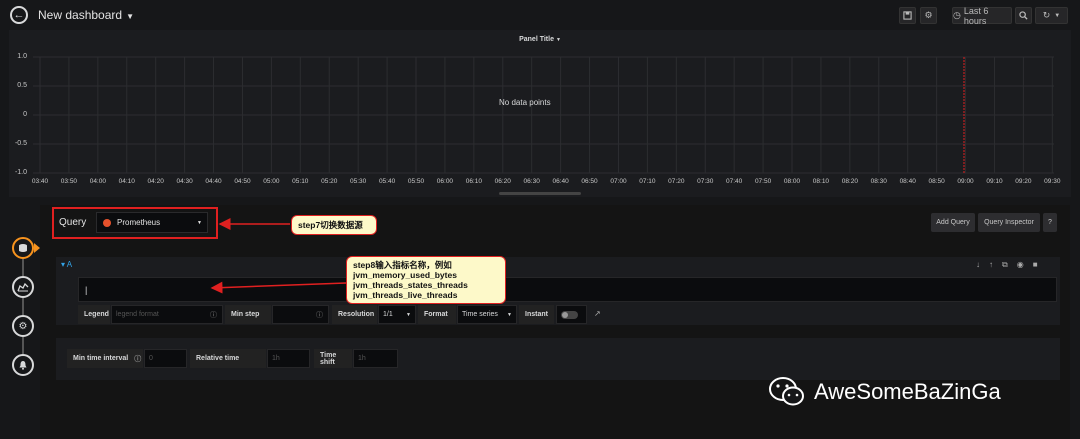 This screenshot has height=439, width=1080. What do you see at coordinates (786, 391) in the screenshot?
I see `wechat-icon` at bounding box center [786, 391].